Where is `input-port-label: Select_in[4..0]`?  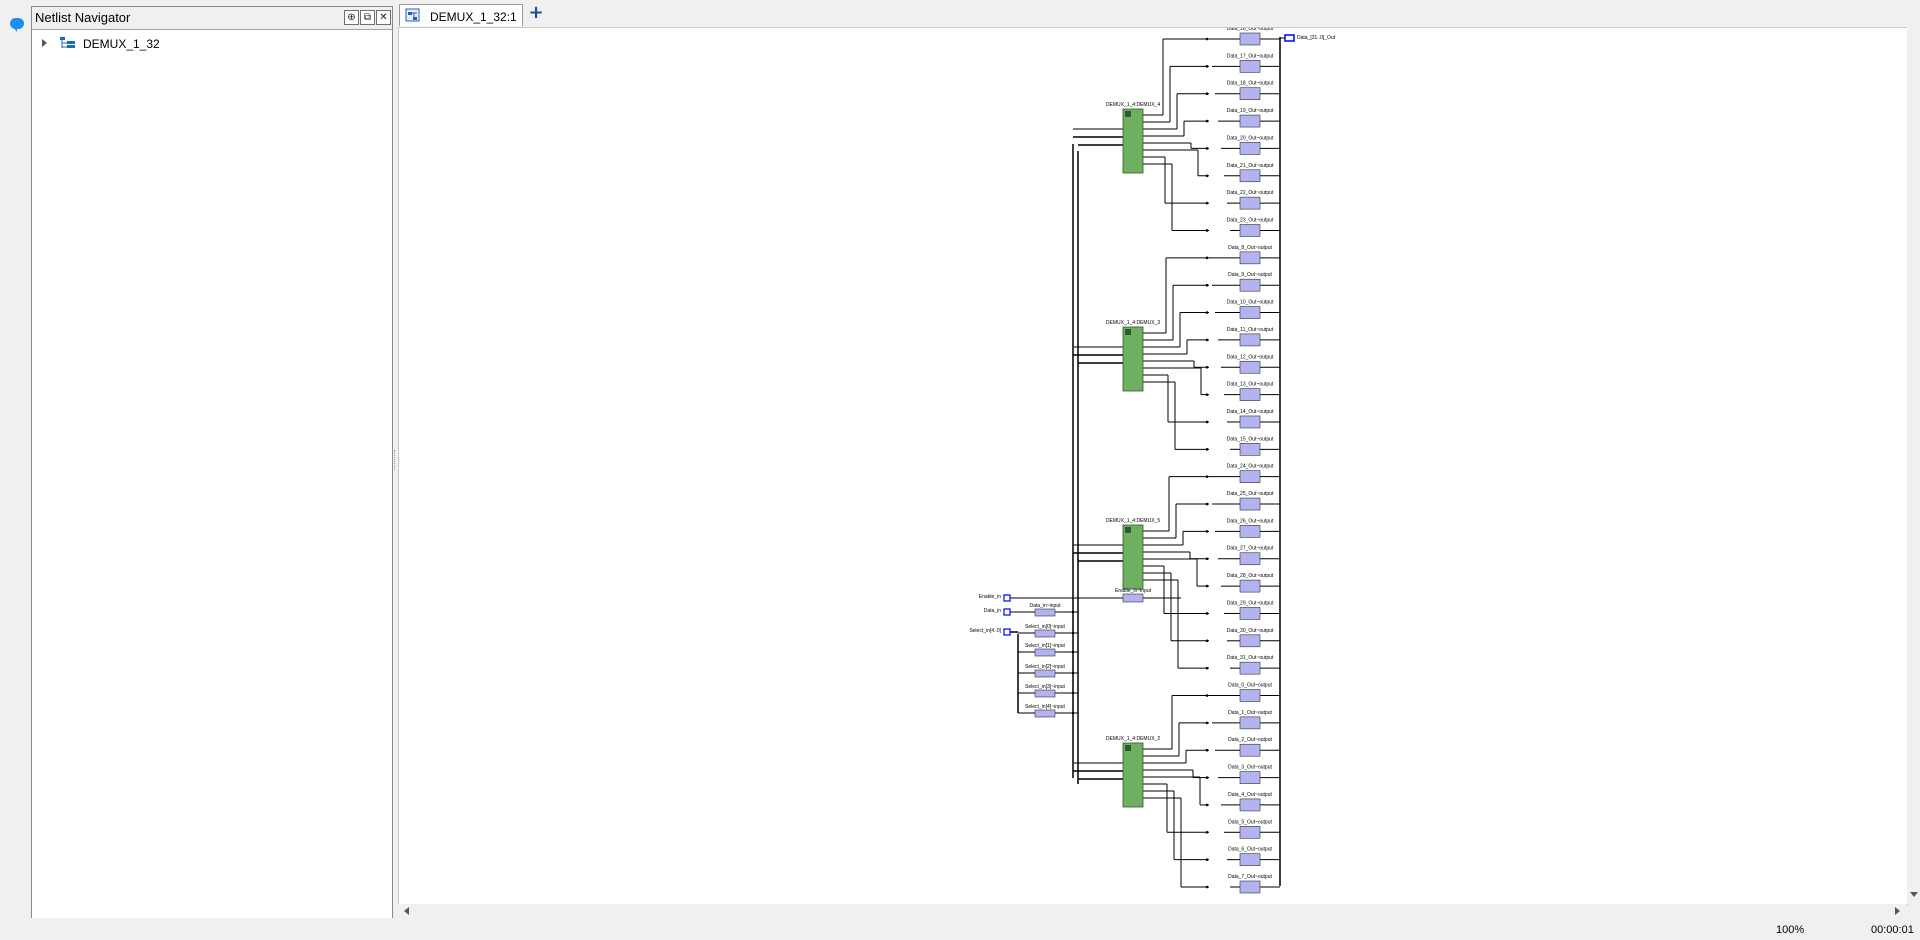 input-port-label: Select_in[4..0] is located at coordinates (985, 631).